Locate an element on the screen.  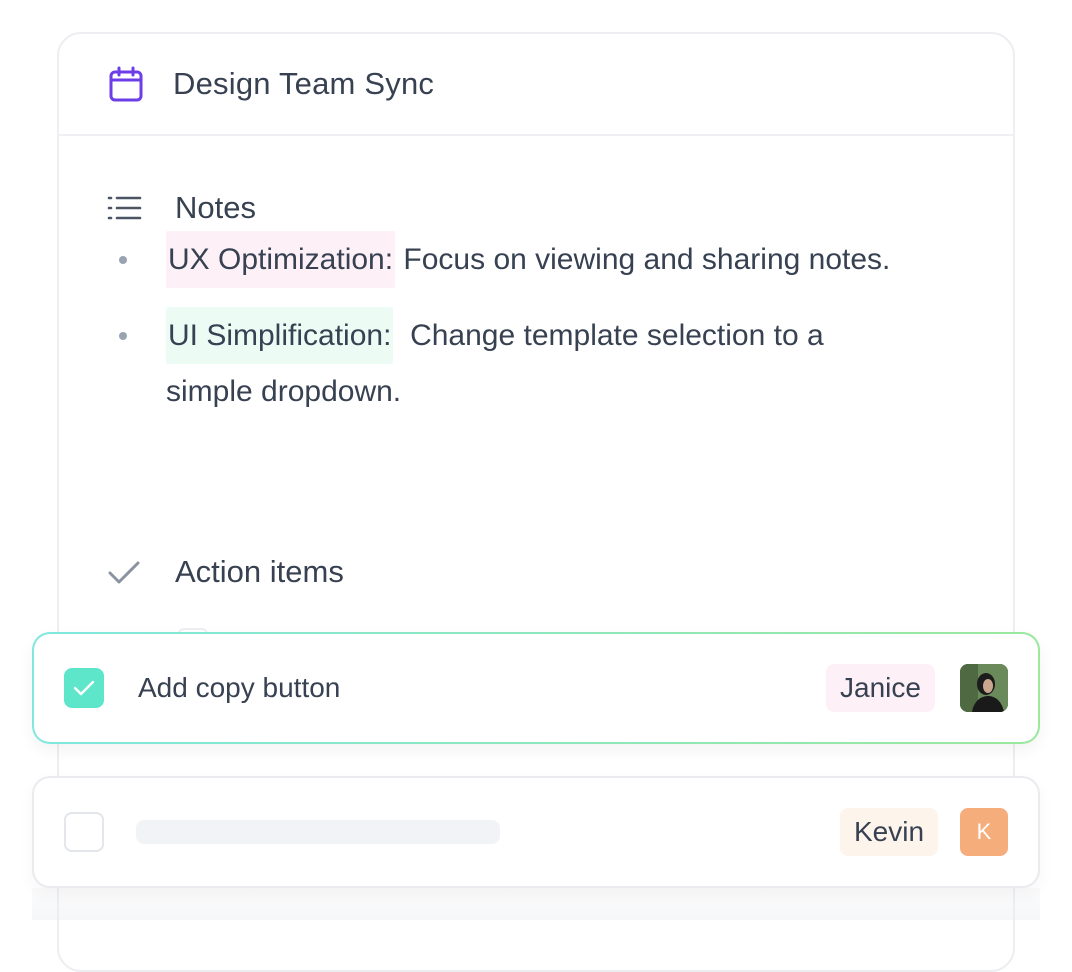
action-items-heading-label: Action items is located at coordinates (259, 571).